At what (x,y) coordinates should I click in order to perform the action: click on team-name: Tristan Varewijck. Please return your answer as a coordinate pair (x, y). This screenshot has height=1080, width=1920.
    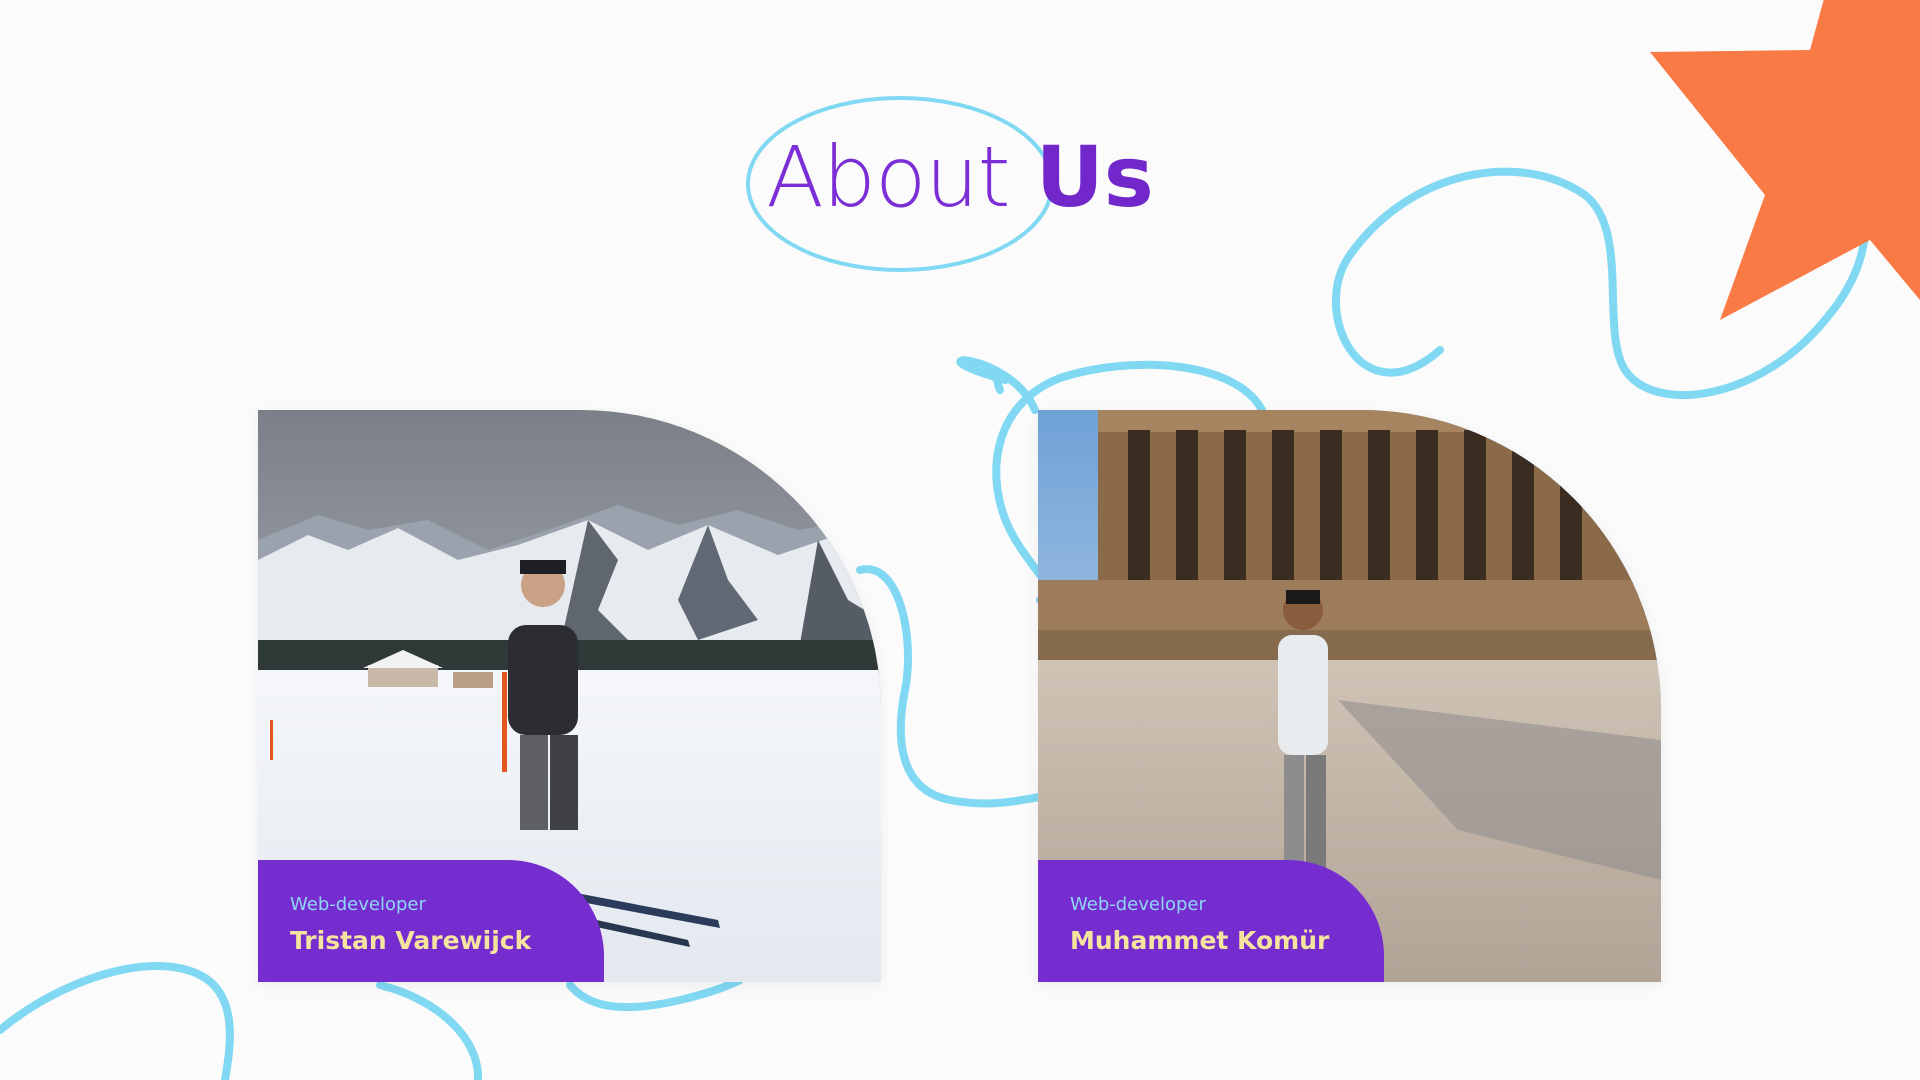
    Looking at the image, I should click on (411, 940).